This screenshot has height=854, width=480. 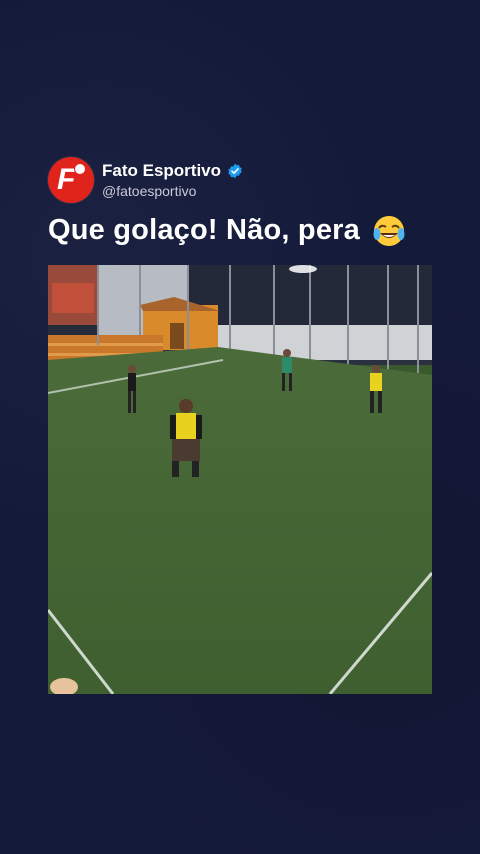 I want to click on post-header: F Fato Esportivo @fatoesportivo, so click(x=145, y=180).